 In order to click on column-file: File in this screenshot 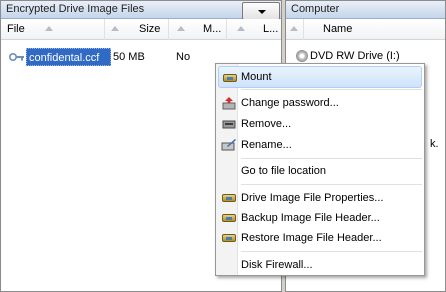, I will do `click(53, 29)`.